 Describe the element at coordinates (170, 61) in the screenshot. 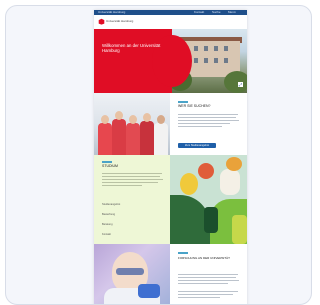

I see `hero-section: Willkommen an der Universität Hamburg` at that location.